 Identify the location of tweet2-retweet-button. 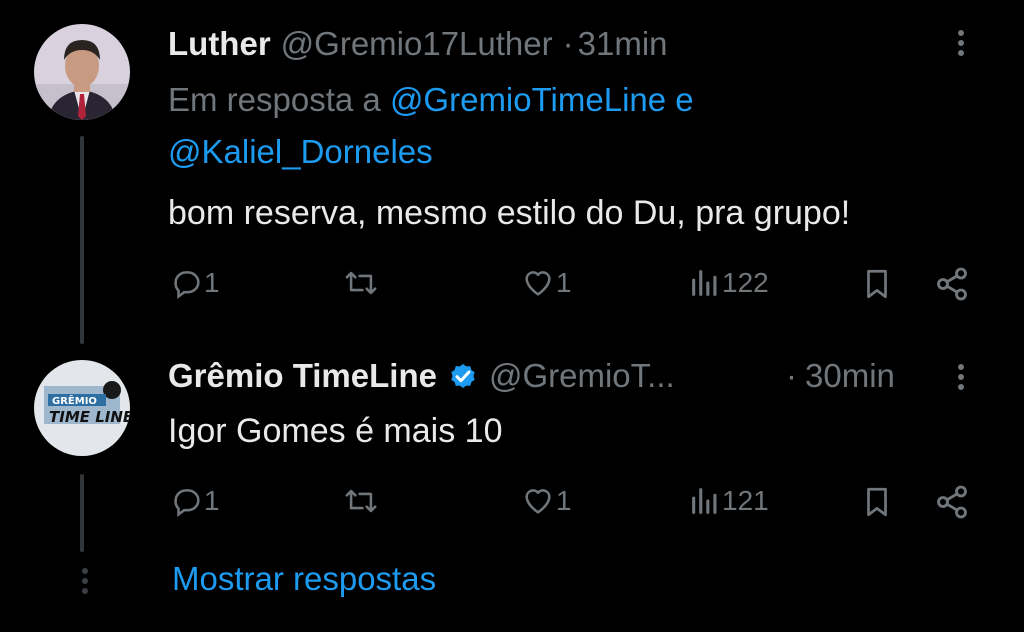
(361, 501).